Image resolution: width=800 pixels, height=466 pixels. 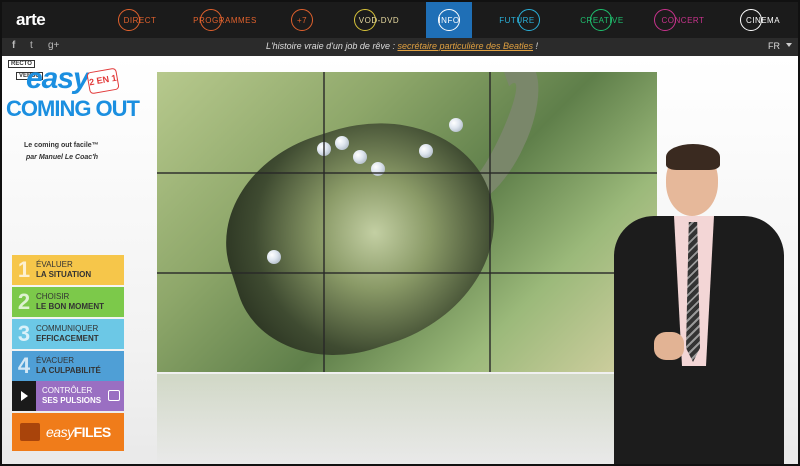 What do you see at coordinates (58, 79) in the screenshot?
I see `logo-easy: easy` at bounding box center [58, 79].